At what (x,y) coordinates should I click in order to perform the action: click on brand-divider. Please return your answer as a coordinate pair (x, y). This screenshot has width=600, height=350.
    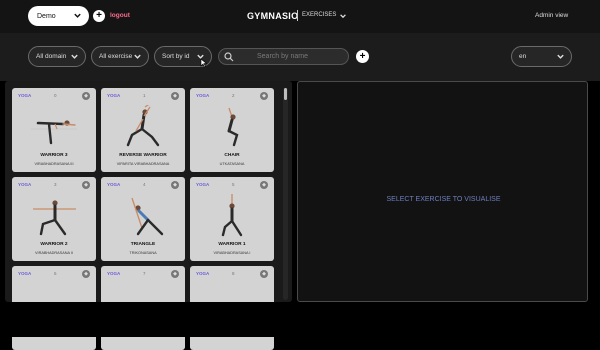
    Looking at the image, I should click on (297, 15).